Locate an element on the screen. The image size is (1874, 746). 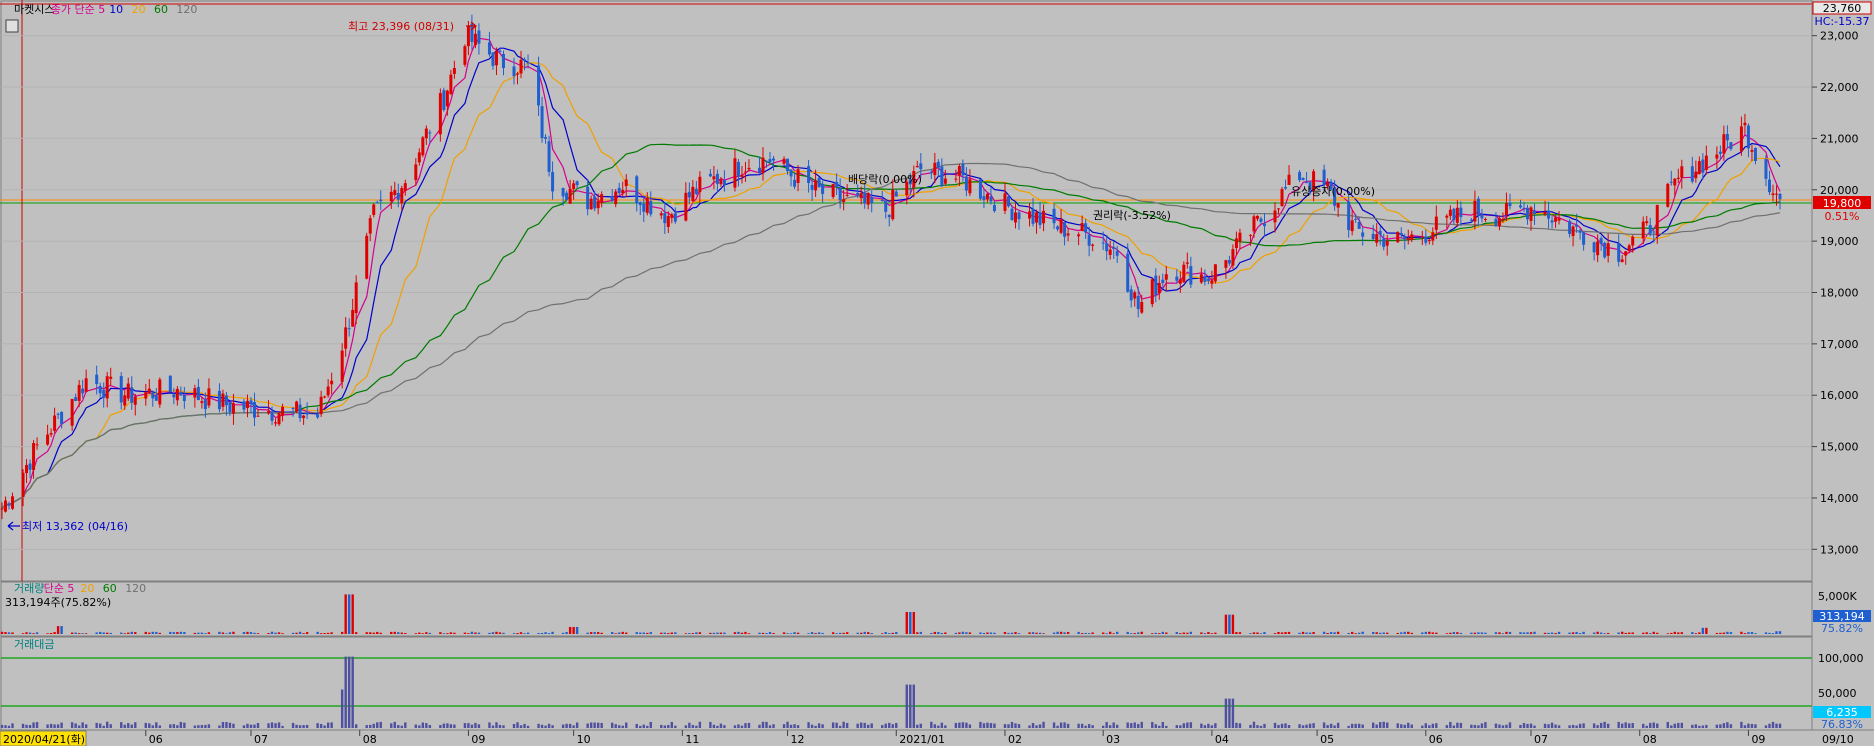
legend-item-2: 20 is located at coordinates (87, 588).